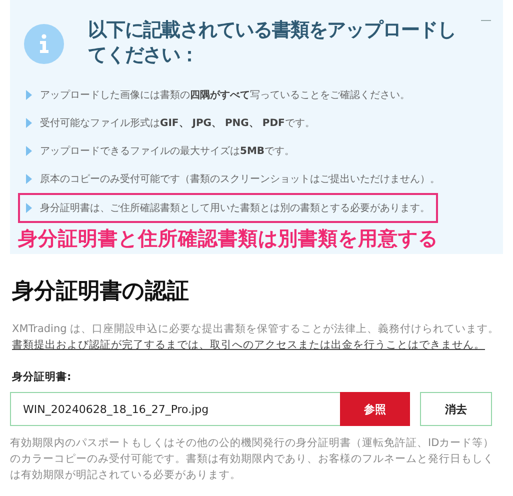 The image size is (513, 496). Describe the element at coordinates (177, 123) in the screenshot. I see `bullet-text: 受付可能なファイル形式はGIF、 JPG、 PNG、 PDFです。` at that location.